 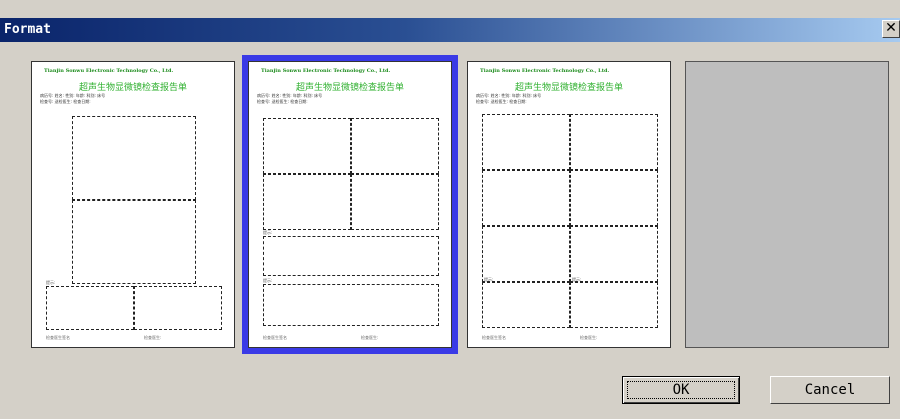 What do you see at coordinates (891, 29) in the screenshot?
I see `close-icon: ✕` at bounding box center [891, 29].